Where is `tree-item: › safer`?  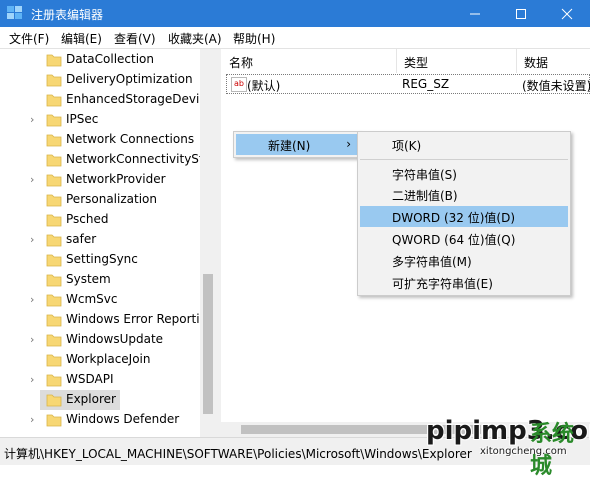
tree-item: › safer is located at coordinates (100, 240).